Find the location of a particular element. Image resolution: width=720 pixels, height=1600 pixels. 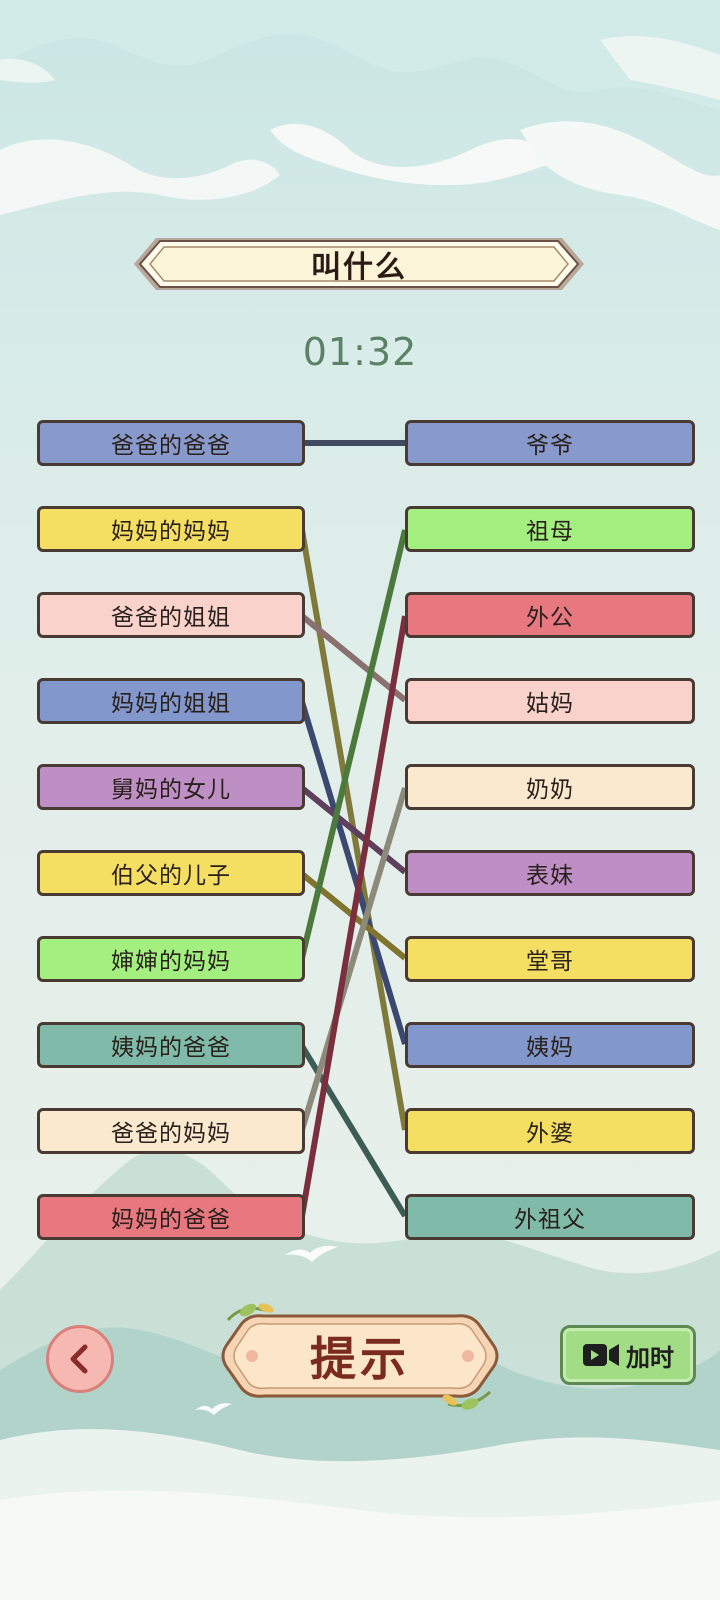

add-time-button: 加时 is located at coordinates (628, 1355).